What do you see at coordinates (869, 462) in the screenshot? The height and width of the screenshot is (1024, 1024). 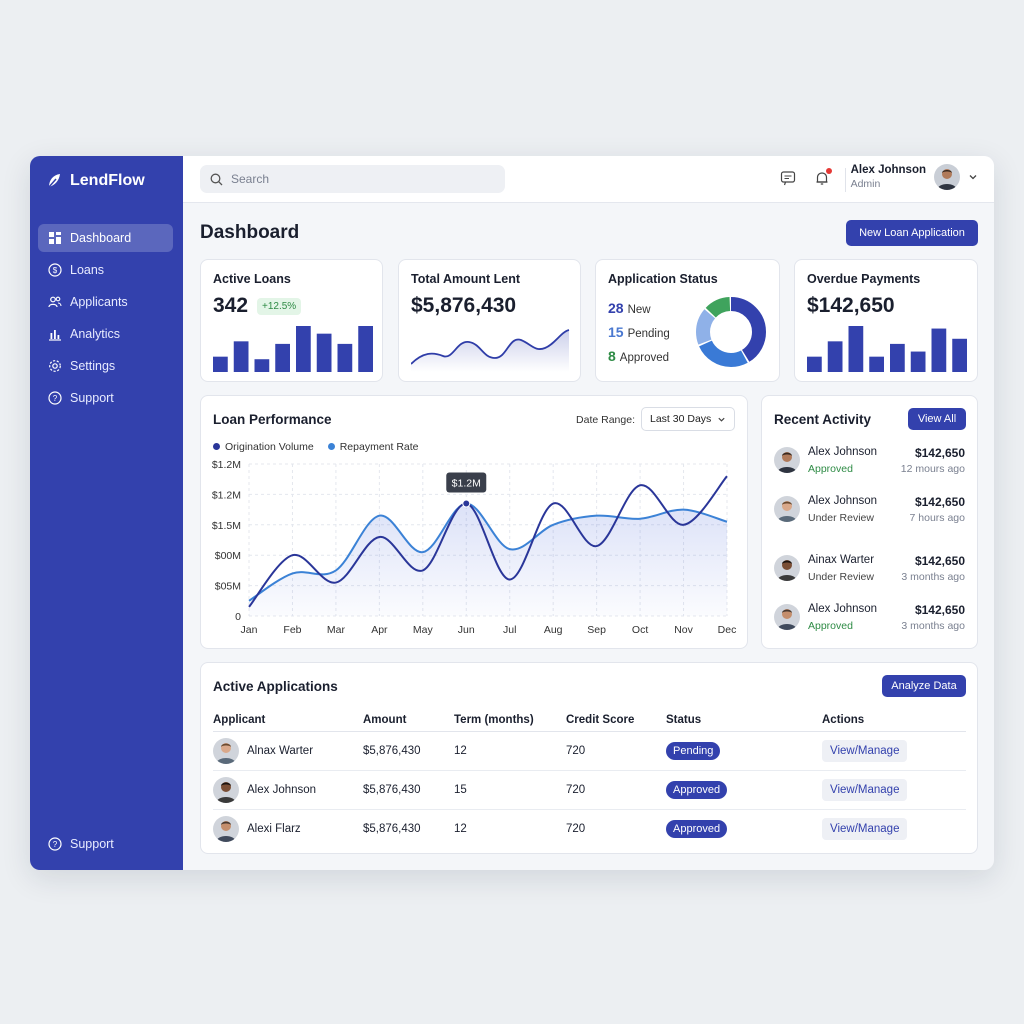 I see `activity-item: Alex Johnson Approved $142,650 12 mours ago` at bounding box center [869, 462].